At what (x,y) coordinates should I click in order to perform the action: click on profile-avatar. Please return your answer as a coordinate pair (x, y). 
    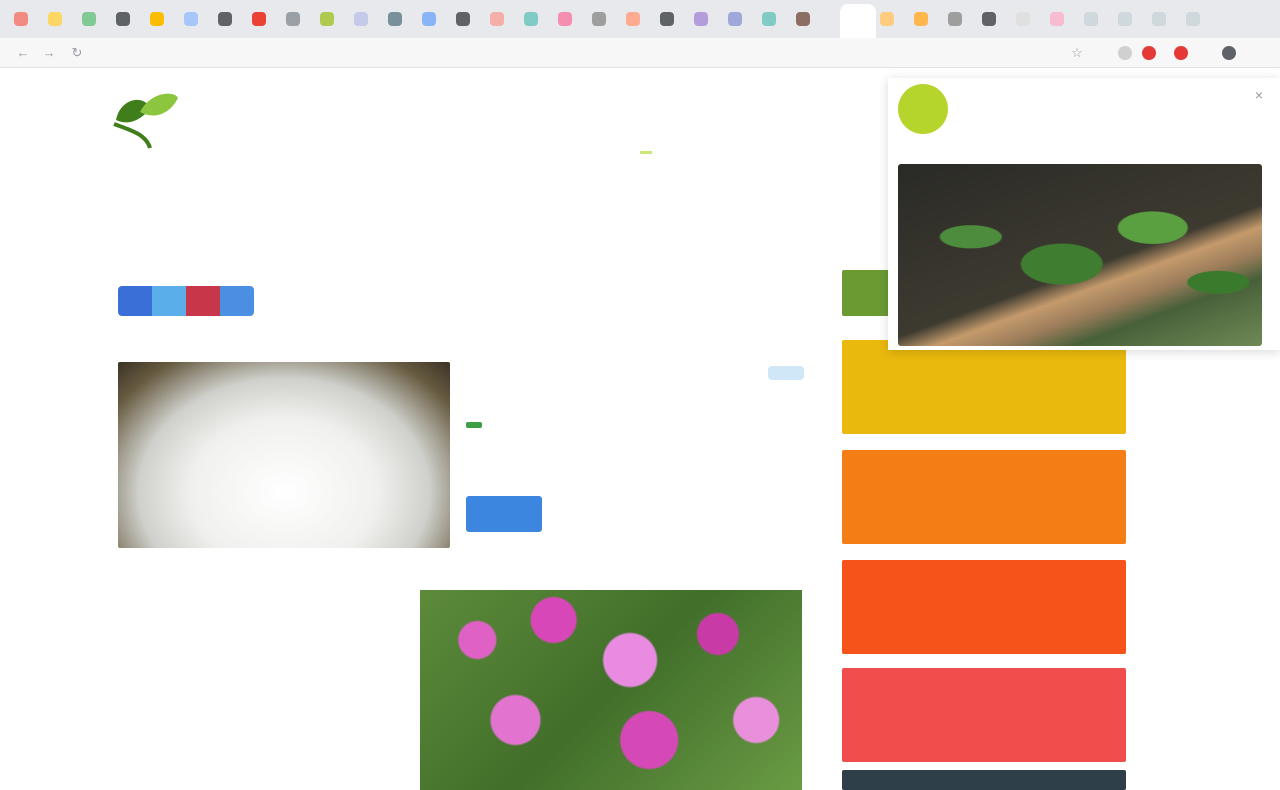
    Looking at the image, I should click on (1229, 53).